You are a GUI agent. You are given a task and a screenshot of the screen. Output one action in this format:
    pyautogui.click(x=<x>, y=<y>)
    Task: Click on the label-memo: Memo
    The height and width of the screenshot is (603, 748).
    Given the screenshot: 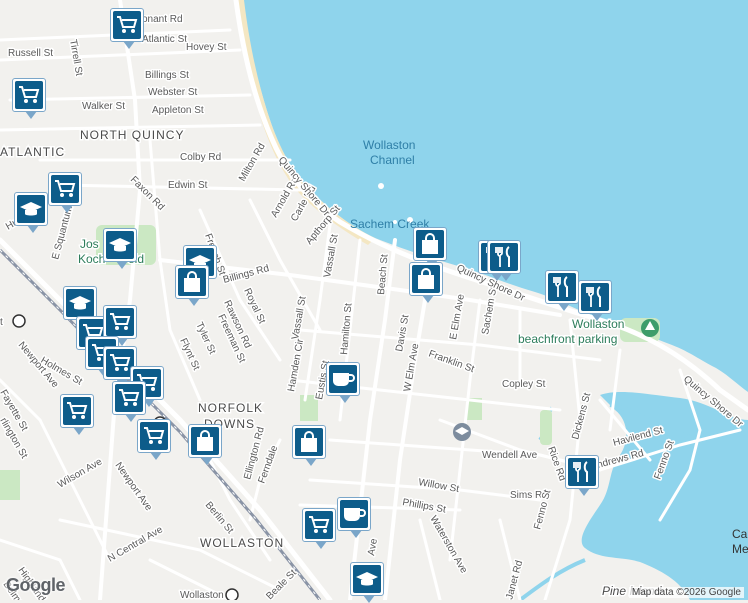 What is the action you would take?
    pyautogui.click(x=740, y=549)
    